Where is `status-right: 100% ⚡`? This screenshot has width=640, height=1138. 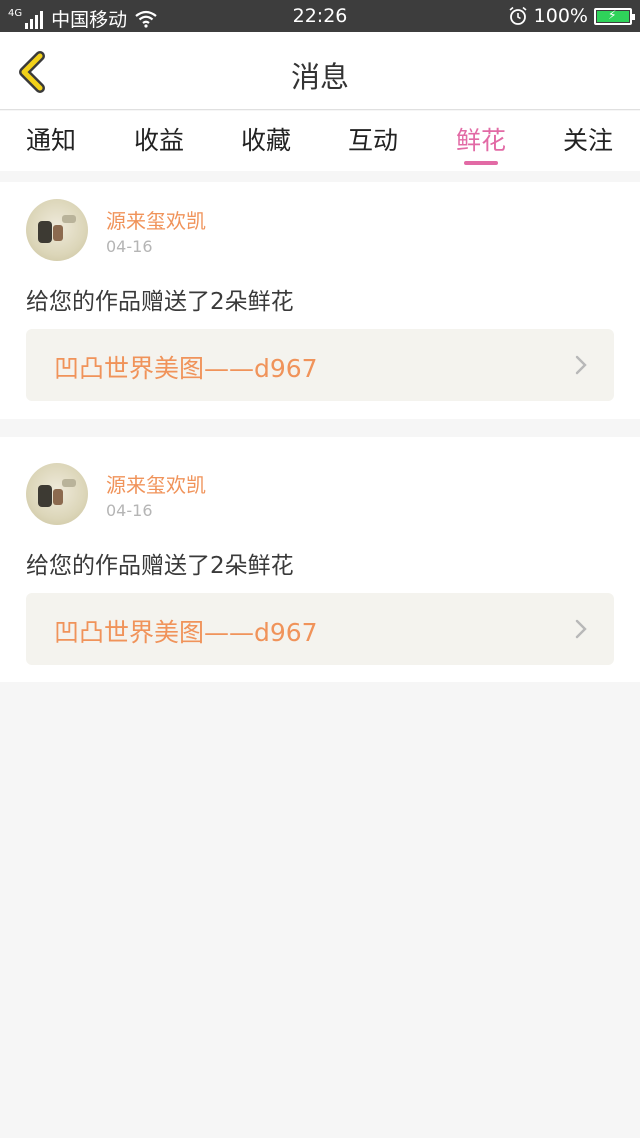
status-right: 100% ⚡ is located at coordinates (571, 16).